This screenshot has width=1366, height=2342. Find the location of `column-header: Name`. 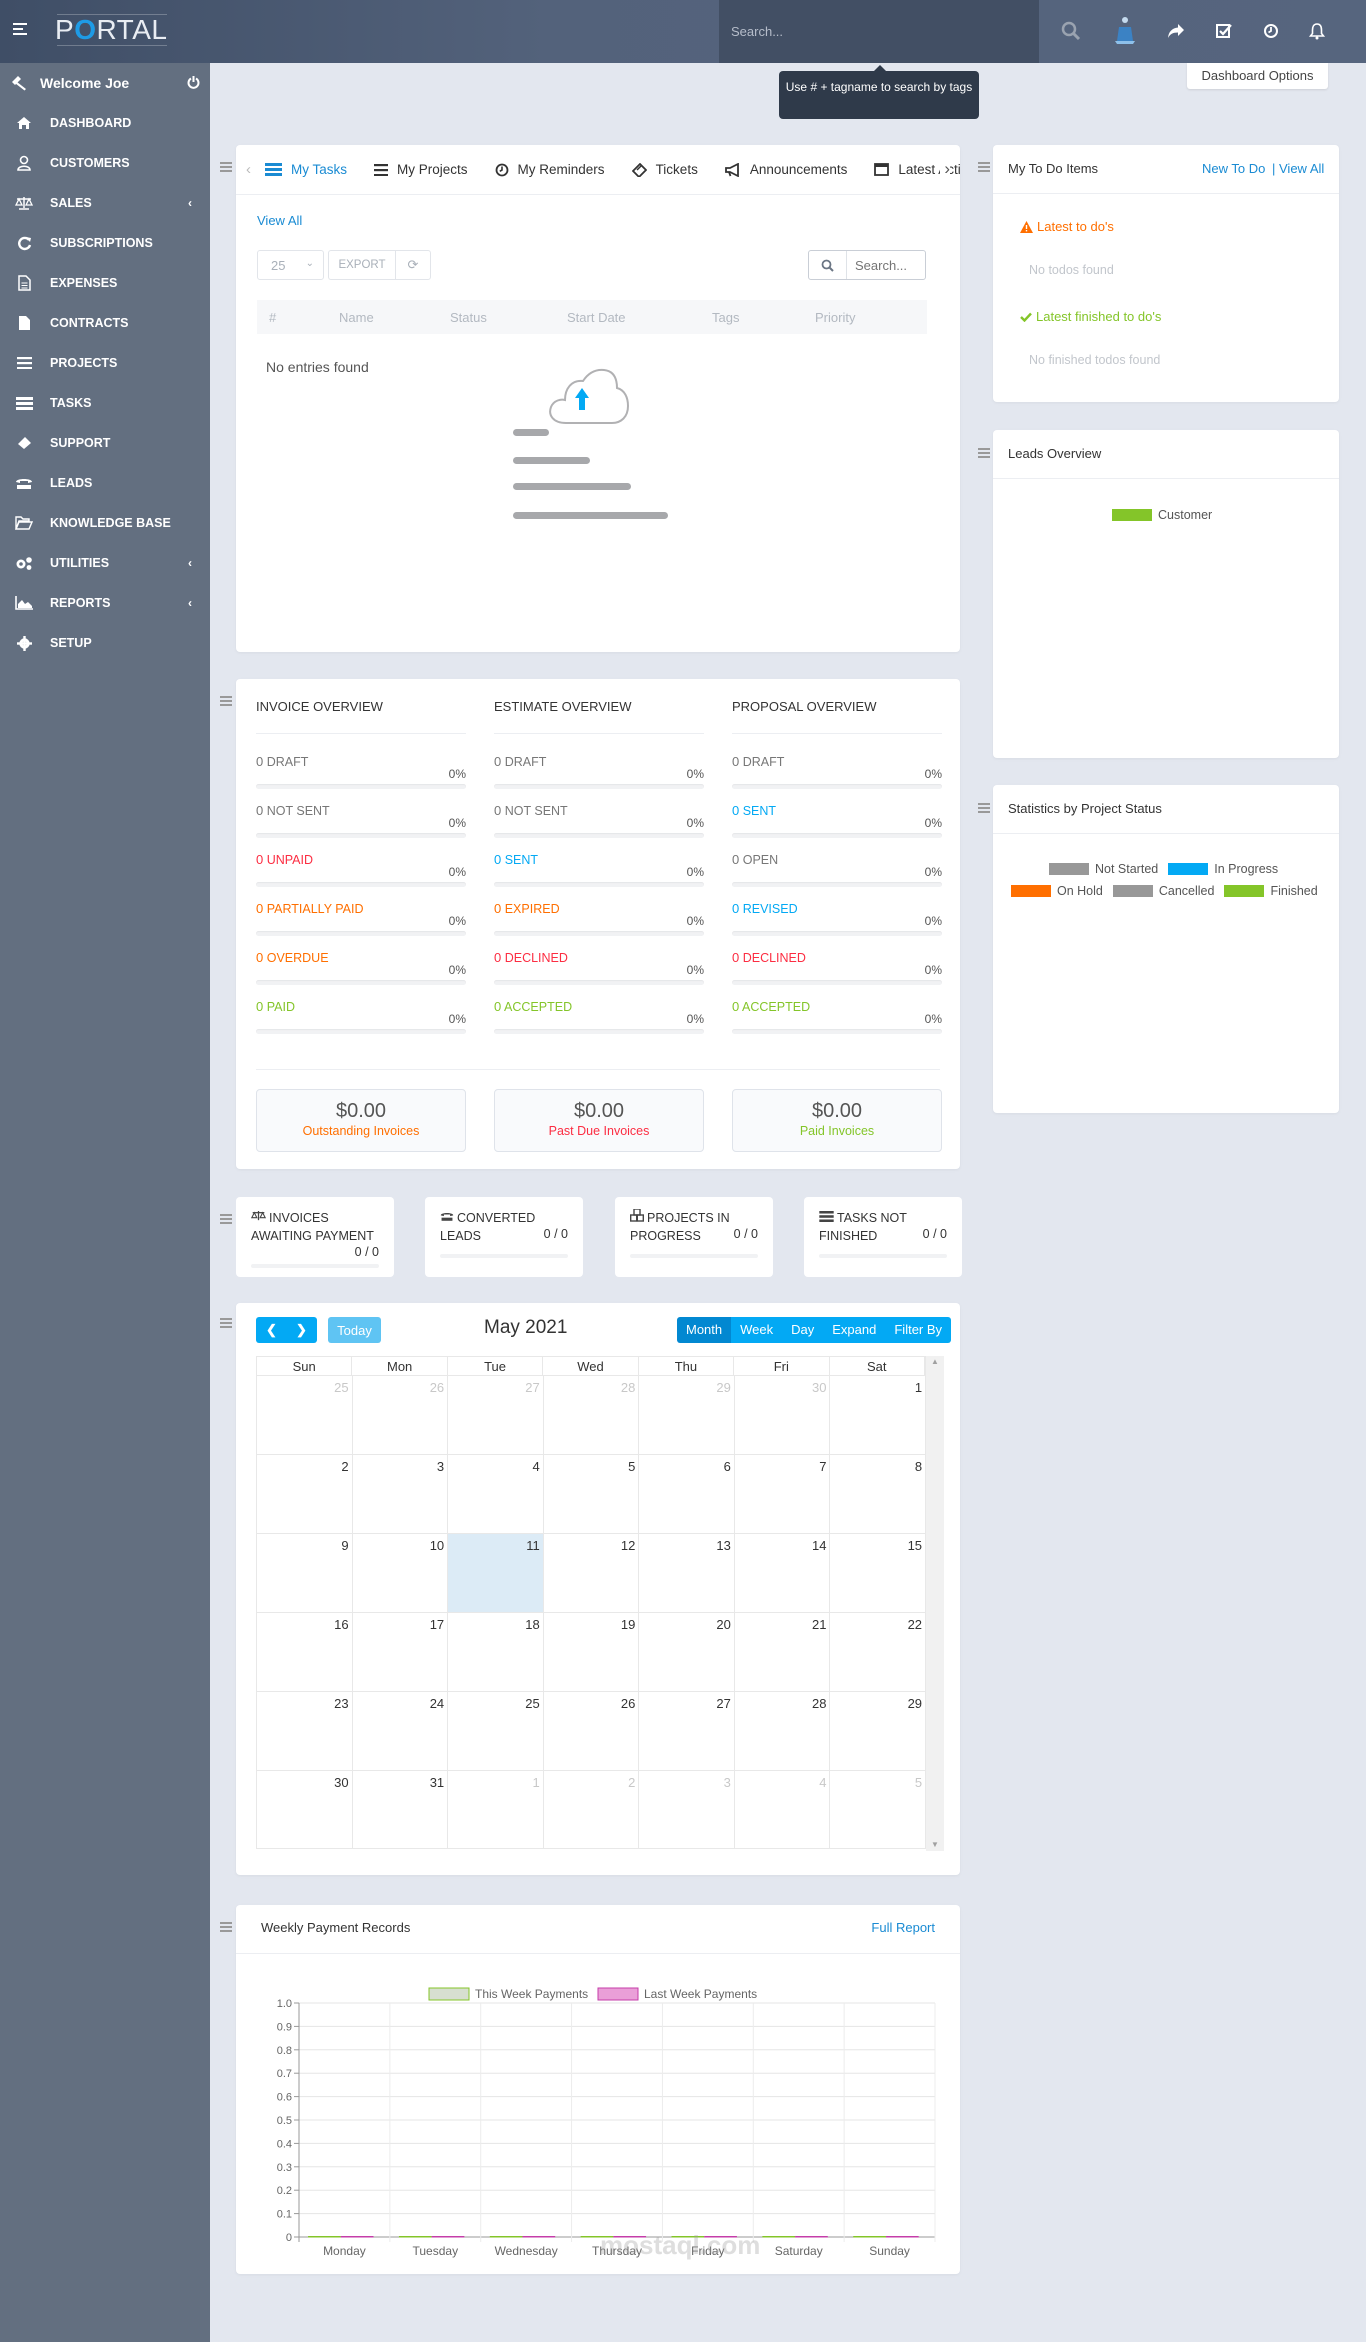

column-header: Name is located at coordinates (356, 317).